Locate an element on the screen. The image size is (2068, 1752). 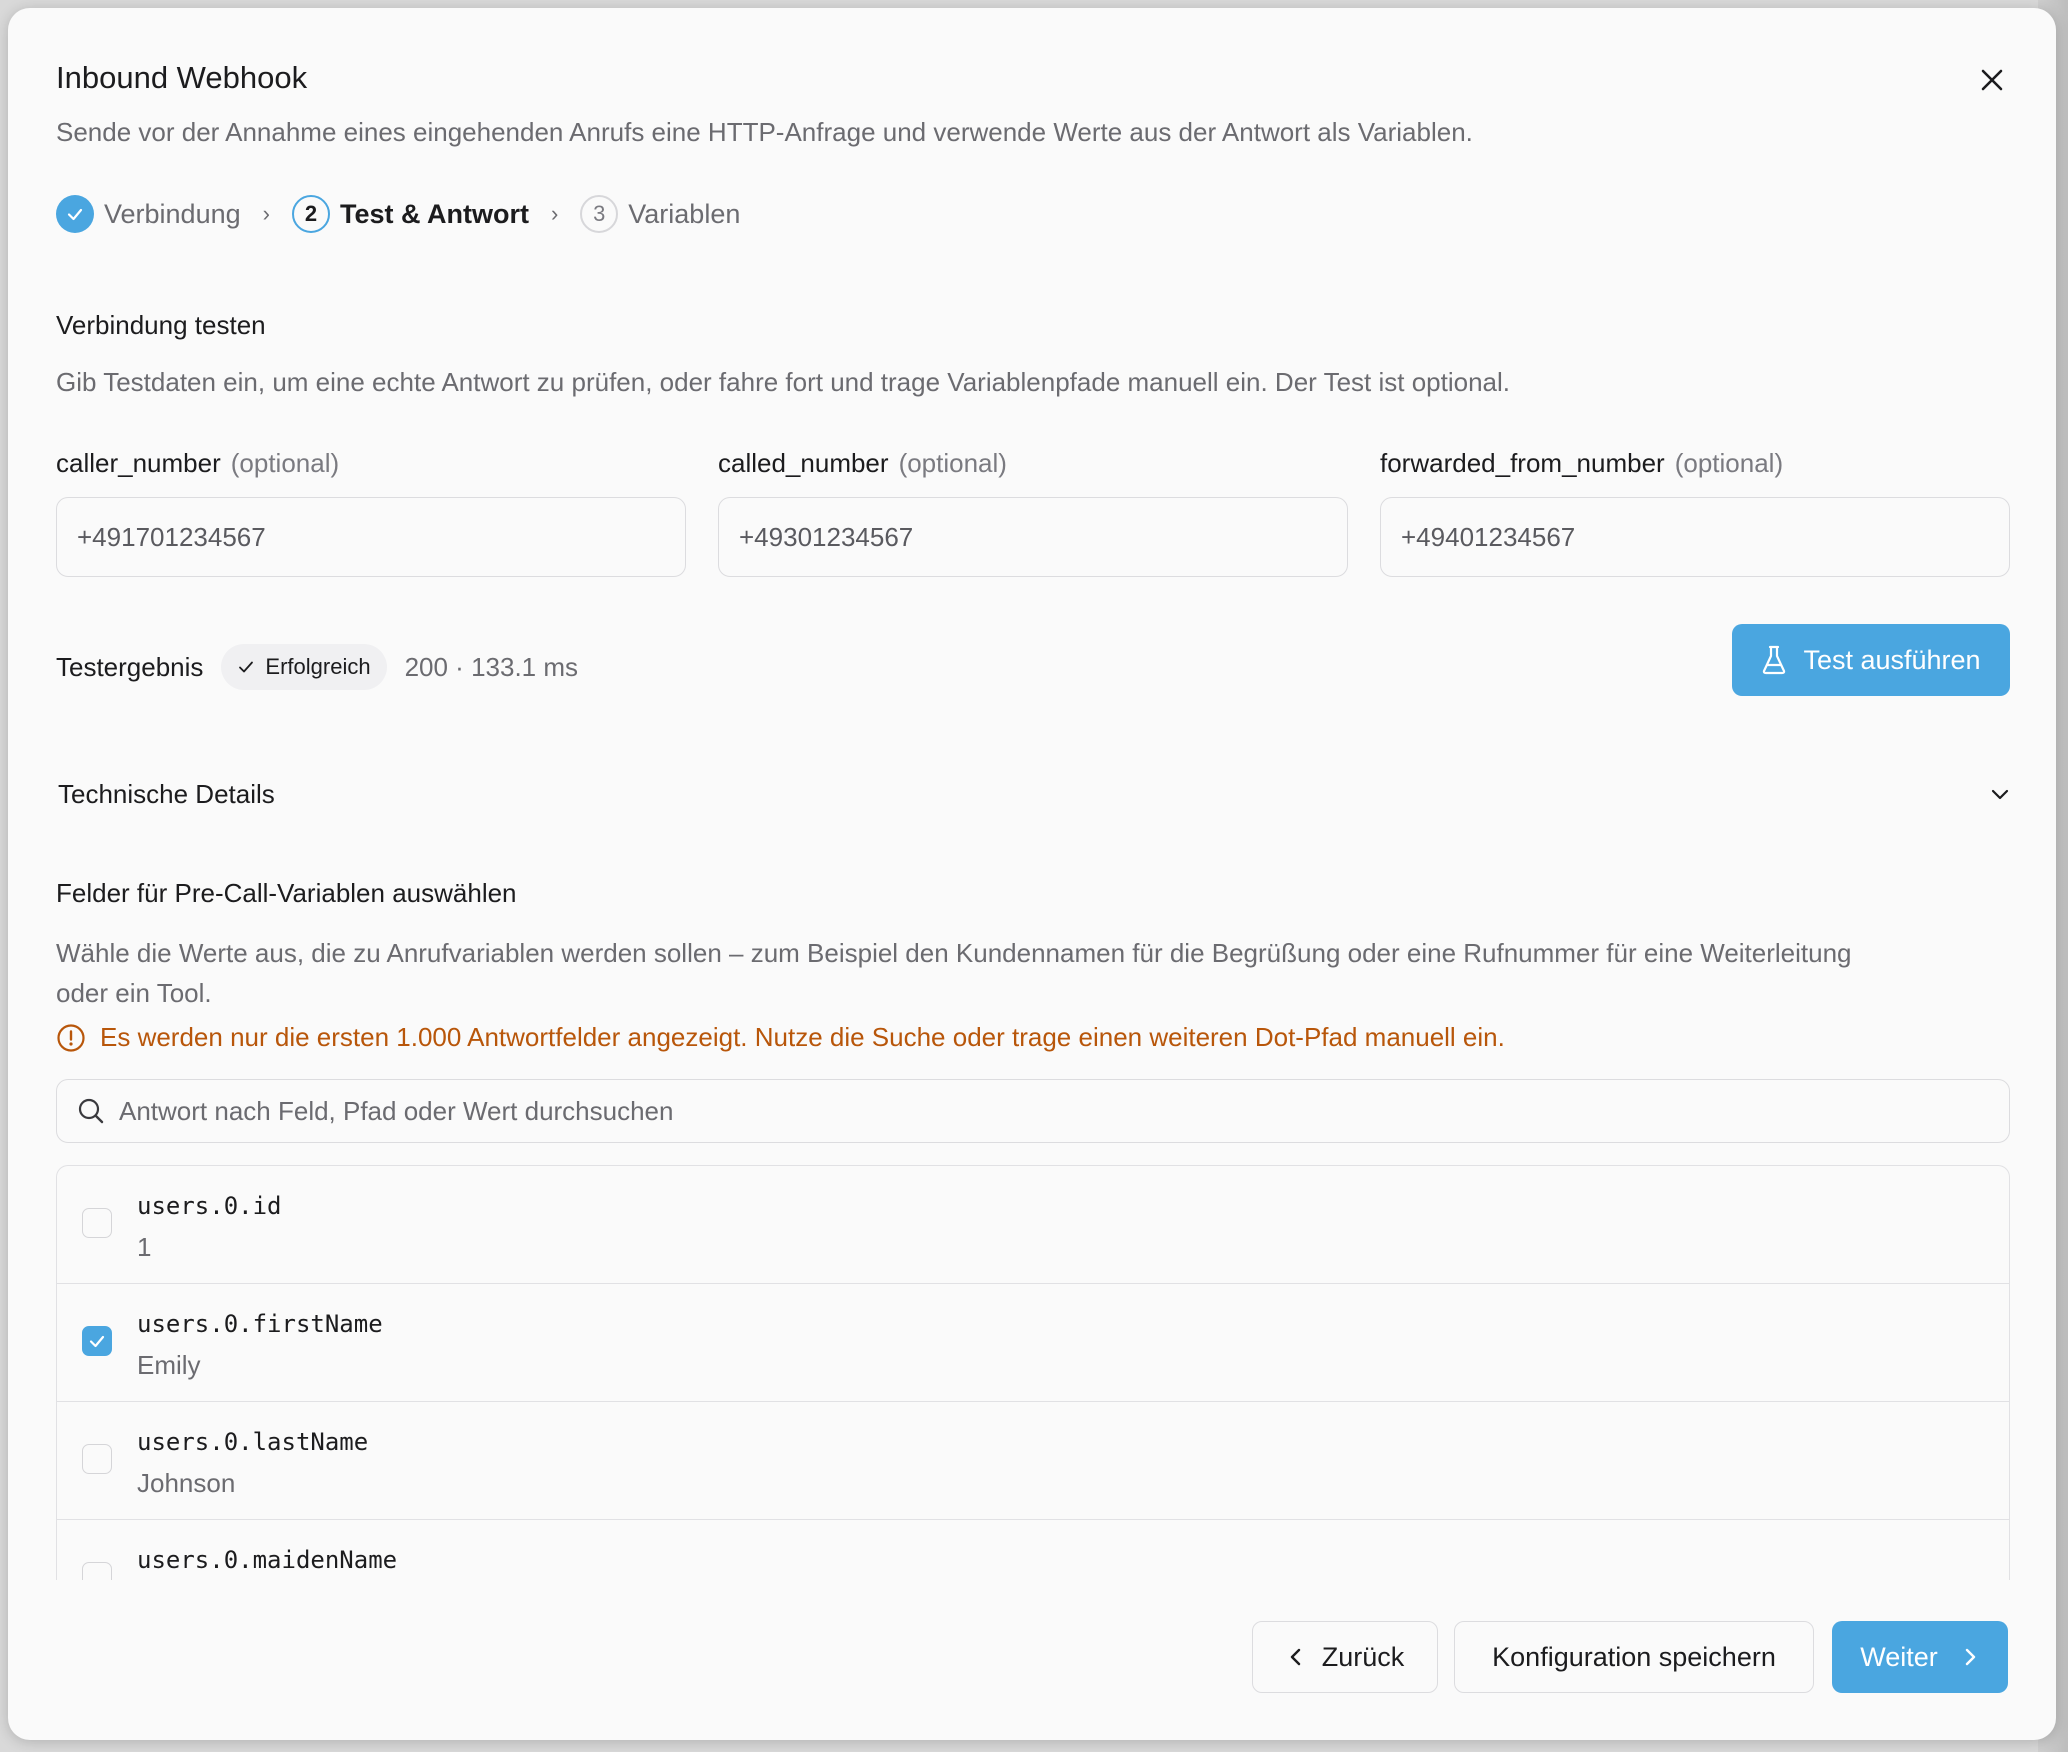
save-button-label: Konfiguration speichern is located at coordinates (1634, 1656).